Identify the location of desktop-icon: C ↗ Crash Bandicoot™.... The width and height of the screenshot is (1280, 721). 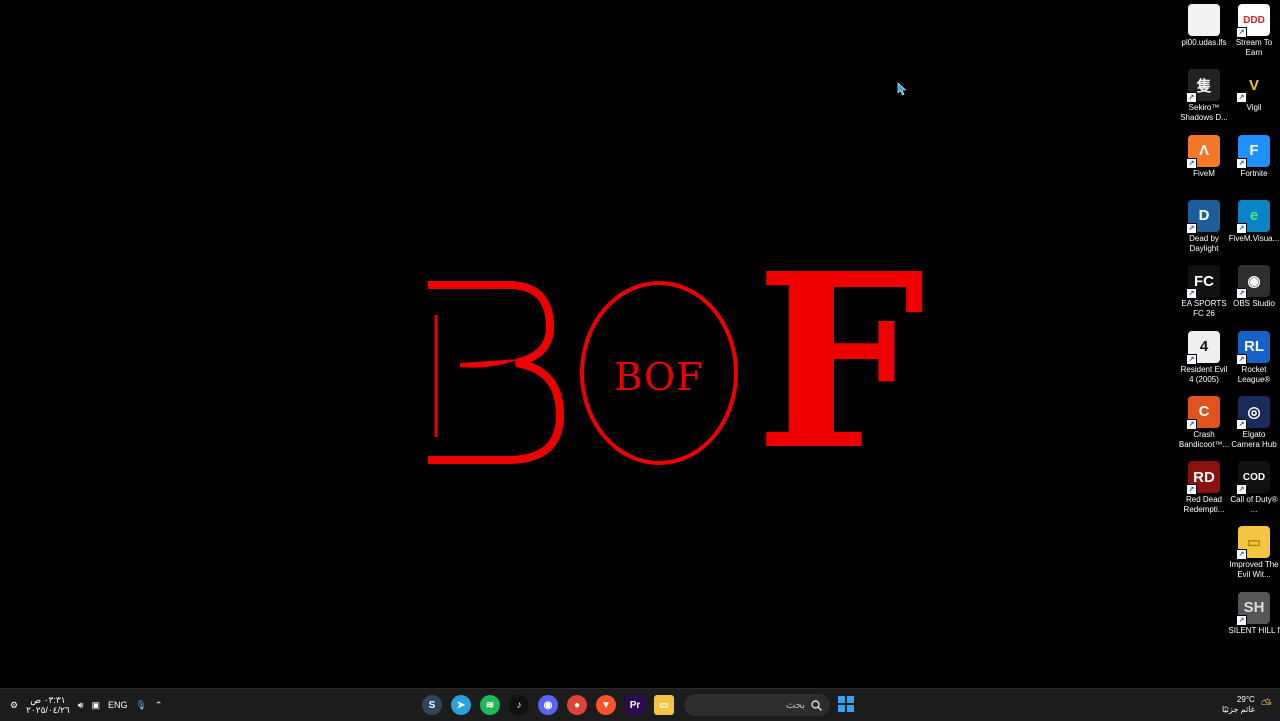
(1204, 421).